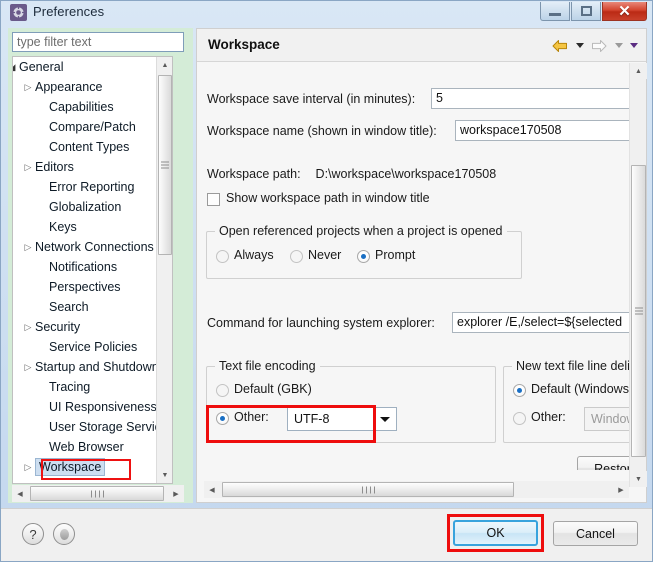  I want to click on sidebar-item-notifications: Notifications, so click(92, 267).